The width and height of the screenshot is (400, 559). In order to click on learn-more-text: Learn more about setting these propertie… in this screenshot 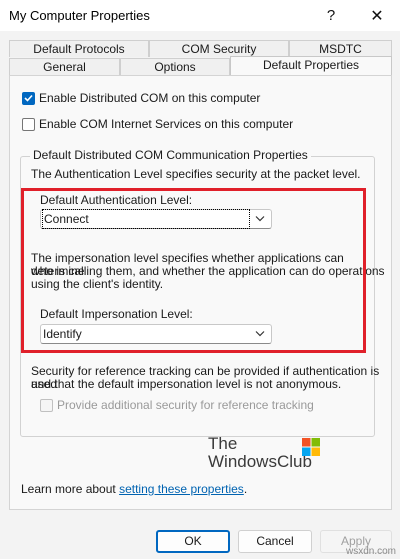, I will do `click(134, 489)`.